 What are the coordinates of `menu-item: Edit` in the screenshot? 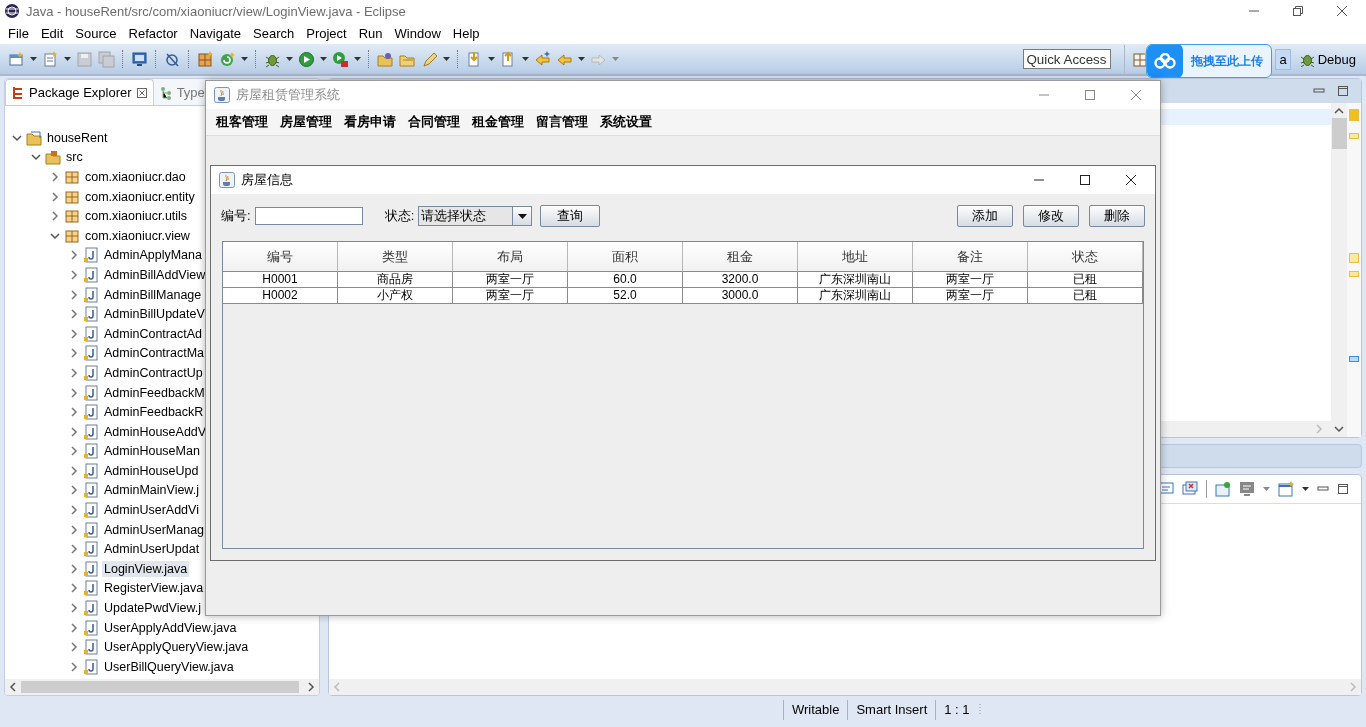 It's located at (52, 33).